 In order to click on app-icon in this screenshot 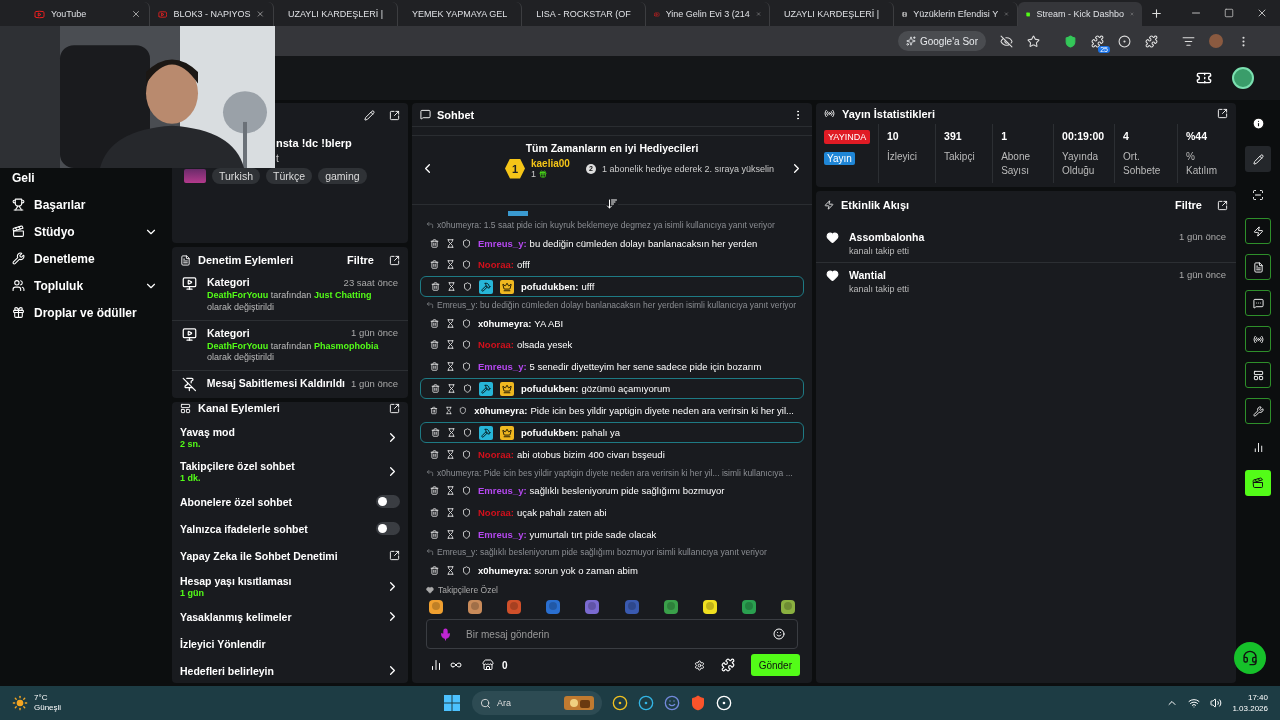, I will do `click(724, 703)`.